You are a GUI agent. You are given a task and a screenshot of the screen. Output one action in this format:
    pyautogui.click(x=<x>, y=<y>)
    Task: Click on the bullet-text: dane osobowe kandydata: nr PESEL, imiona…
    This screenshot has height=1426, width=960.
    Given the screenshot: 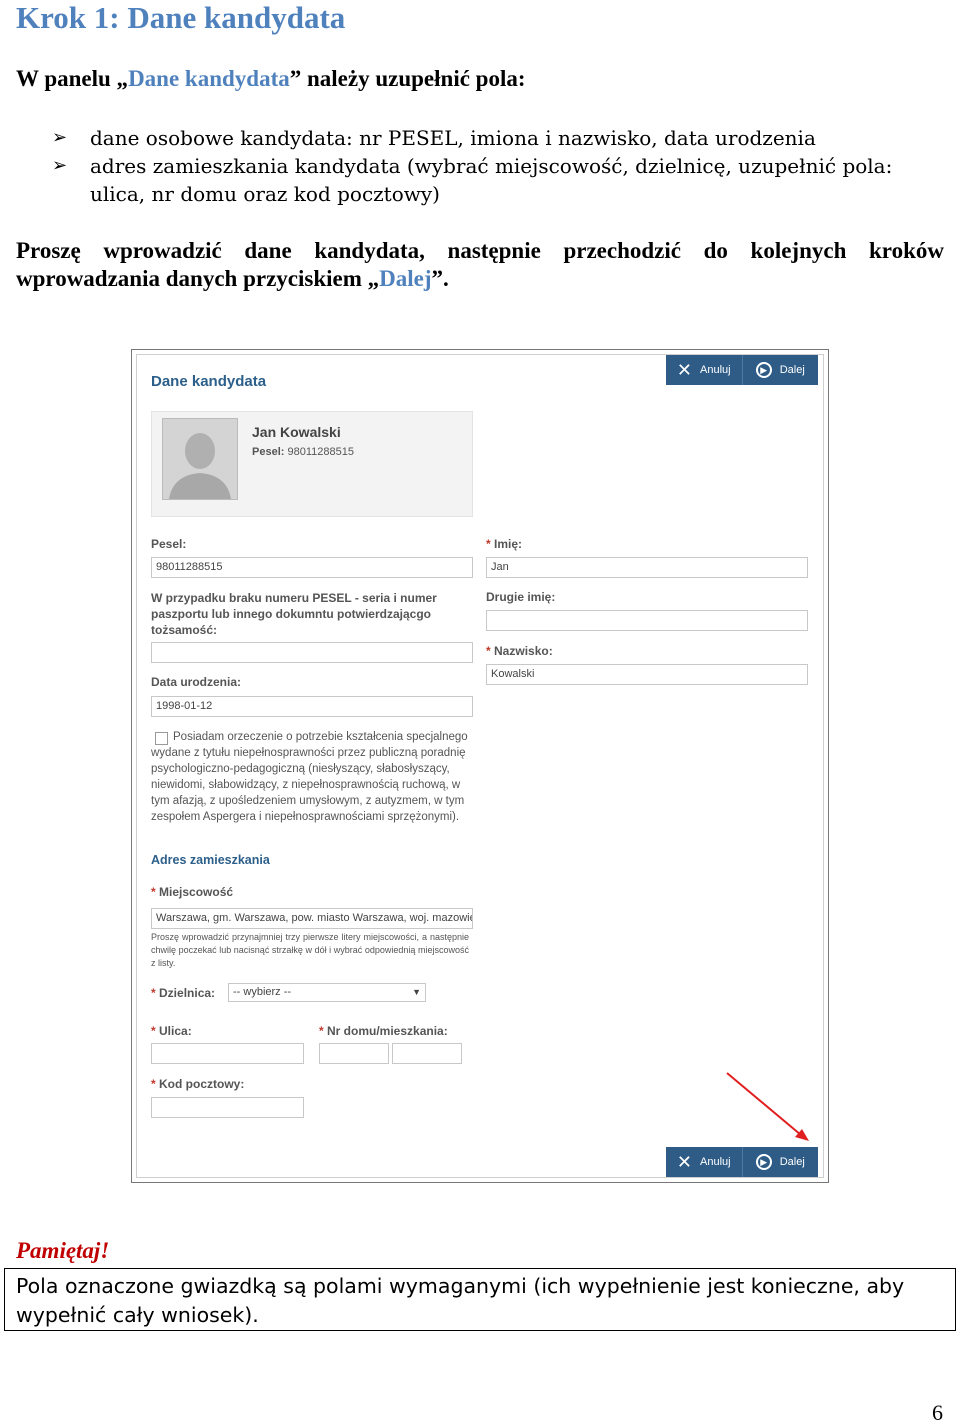 What is the action you would take?
    pyautogui.click(x=453, y=138)
    